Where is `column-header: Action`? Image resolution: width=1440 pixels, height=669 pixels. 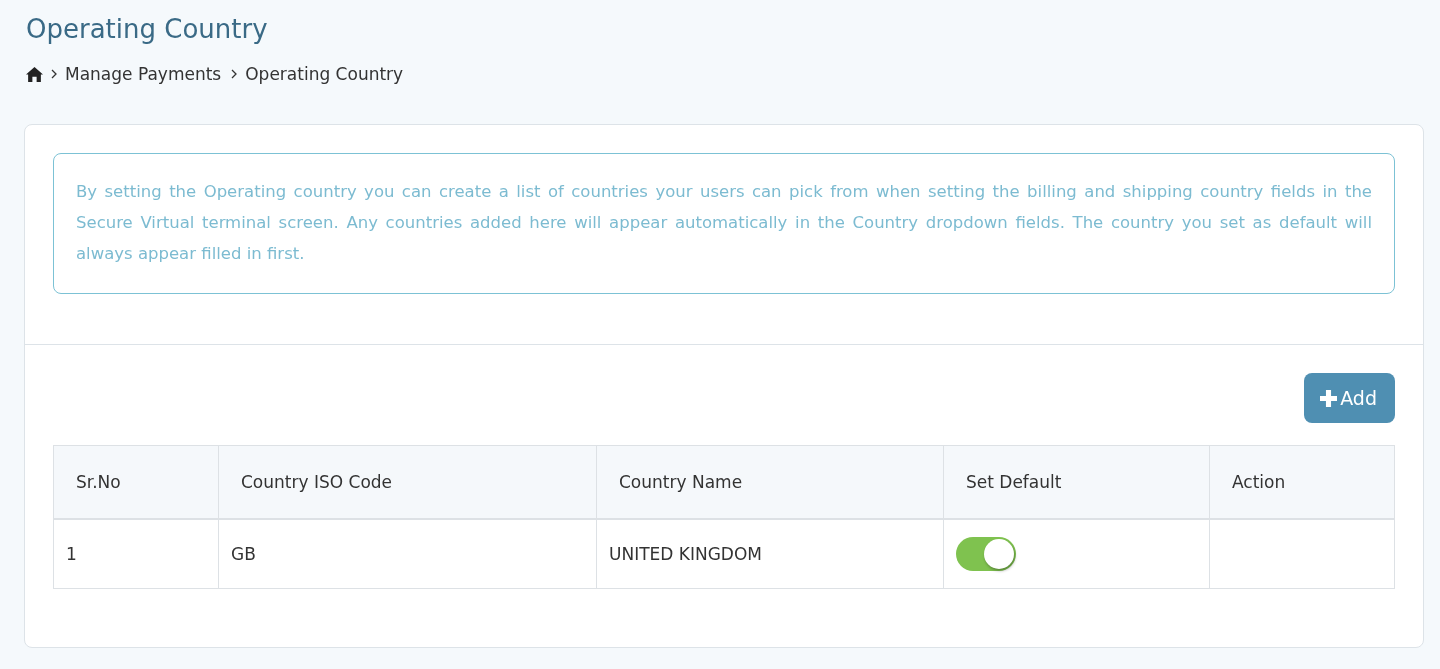
column-header: Action is located at coordinates (1302, 482).